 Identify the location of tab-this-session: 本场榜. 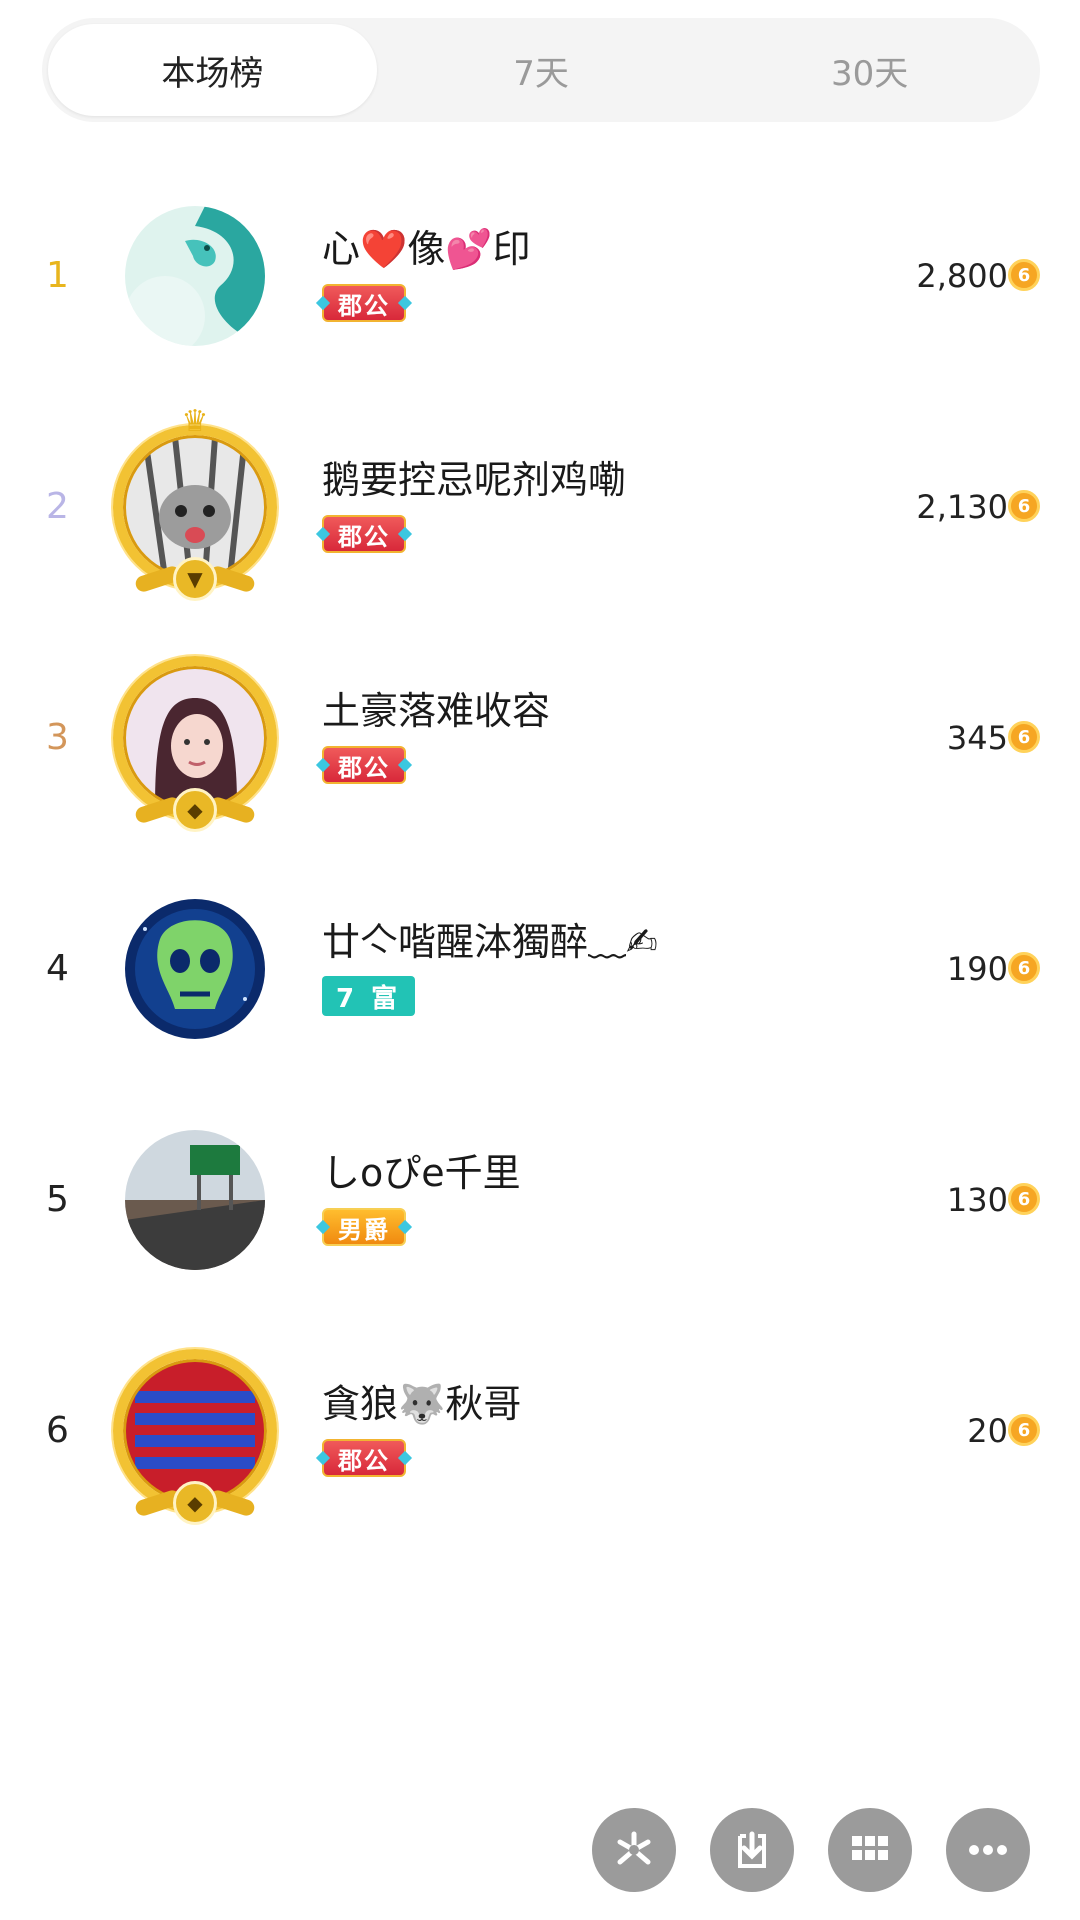
(212, 70).